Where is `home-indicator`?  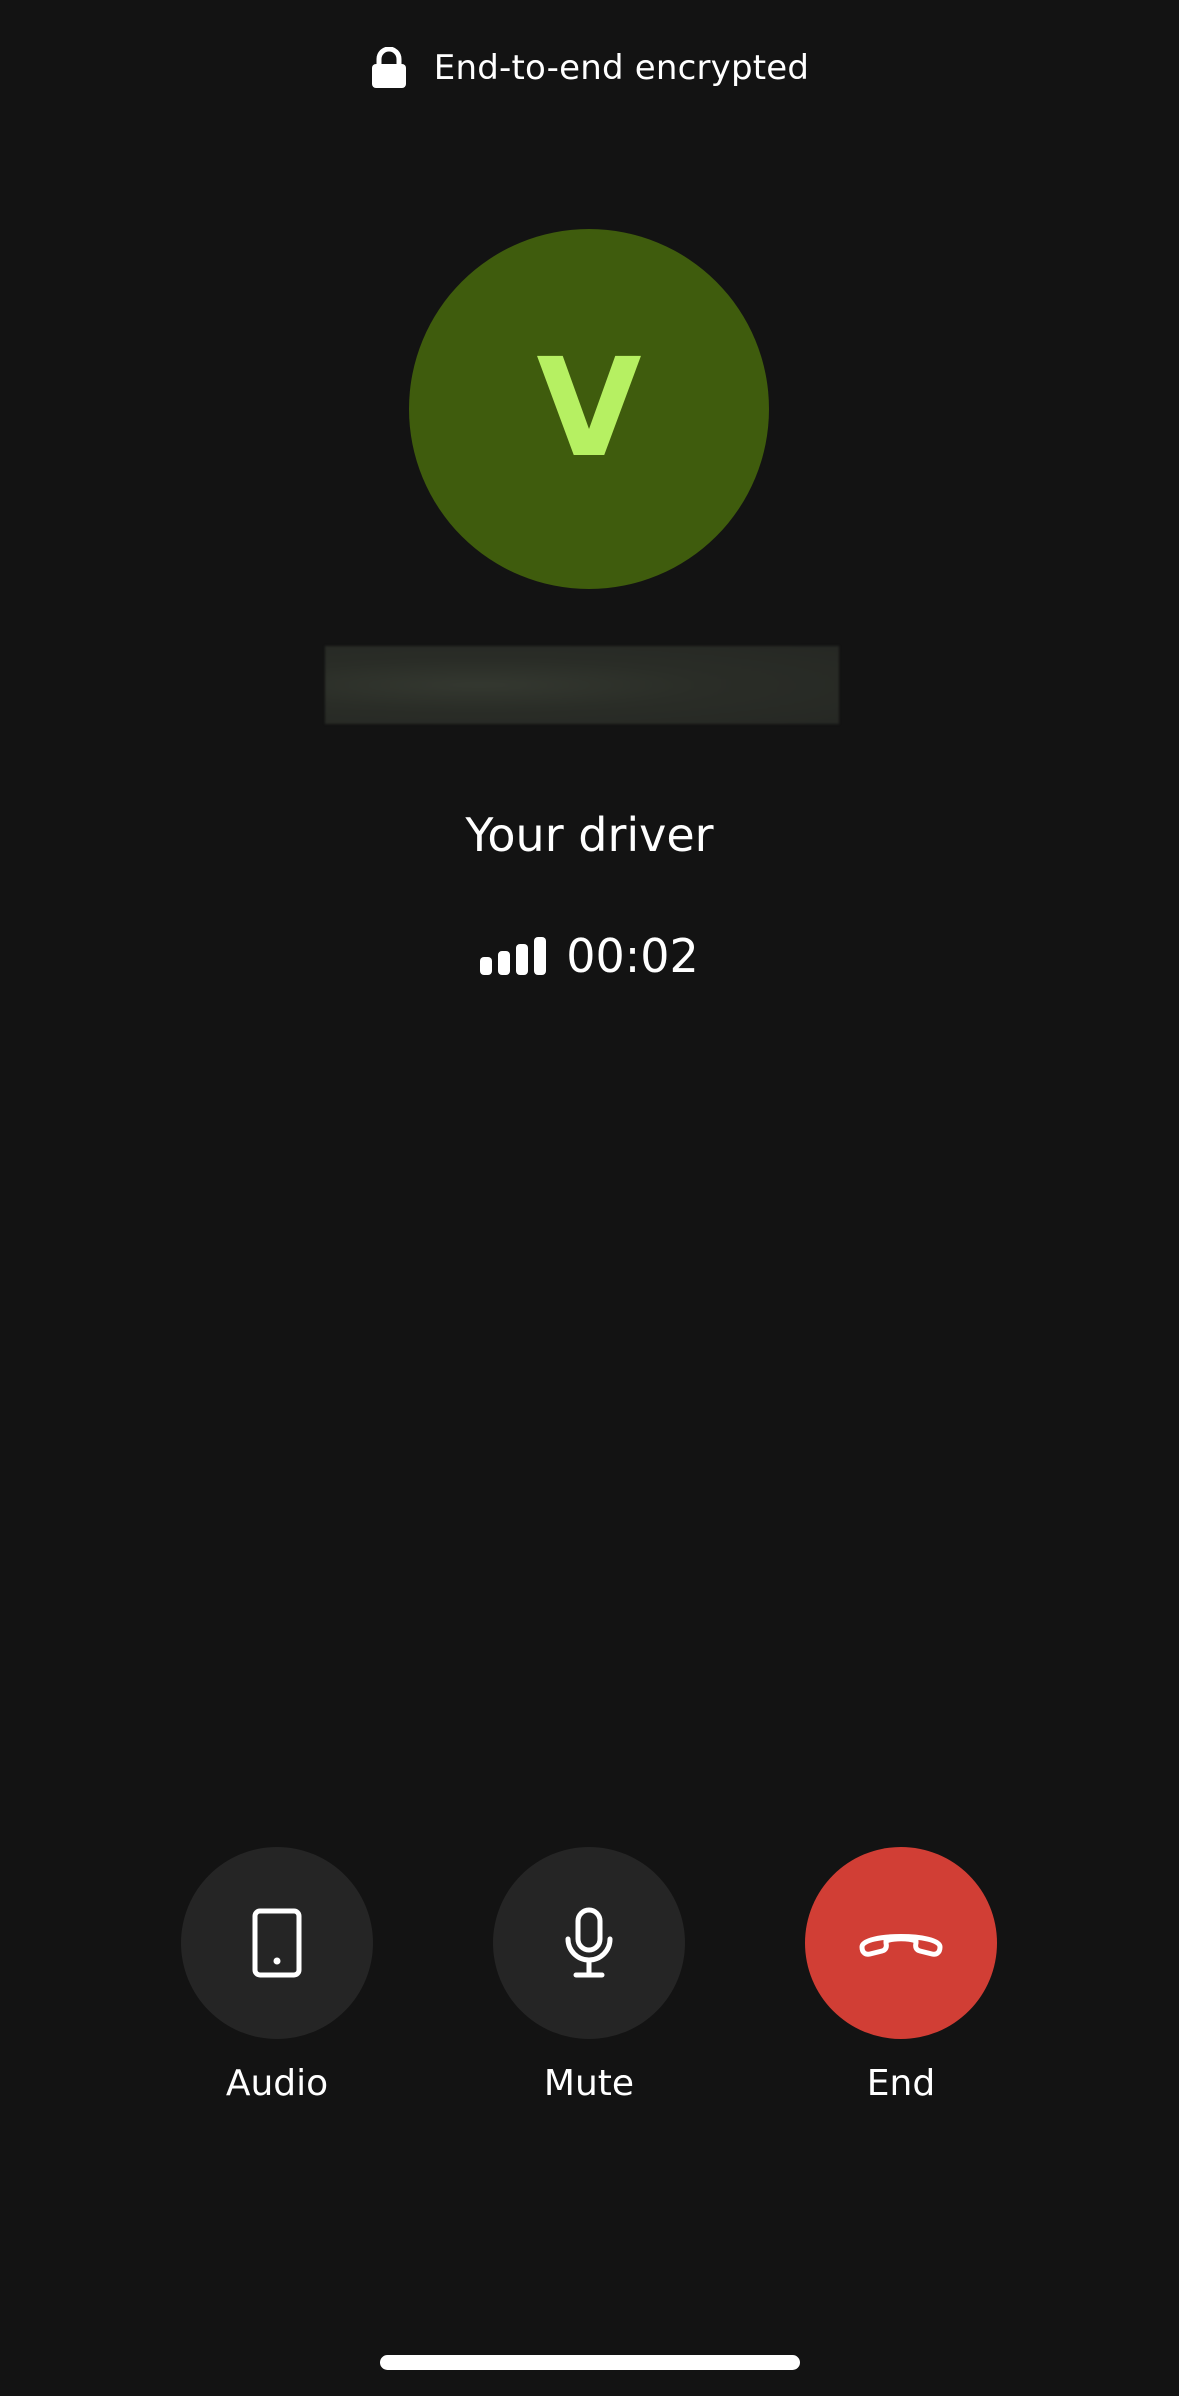
home-indicator is located at coordinates (590, 2362).